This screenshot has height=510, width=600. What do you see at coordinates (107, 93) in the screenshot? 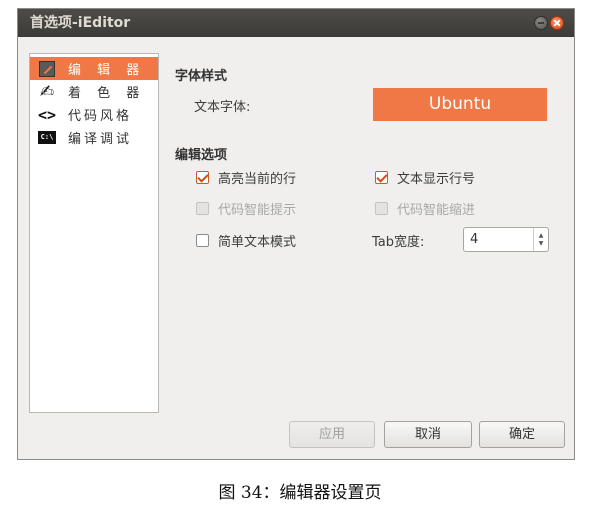
I see `sidebar-item-label: 着 色 器` at bounding box center [107, 93].